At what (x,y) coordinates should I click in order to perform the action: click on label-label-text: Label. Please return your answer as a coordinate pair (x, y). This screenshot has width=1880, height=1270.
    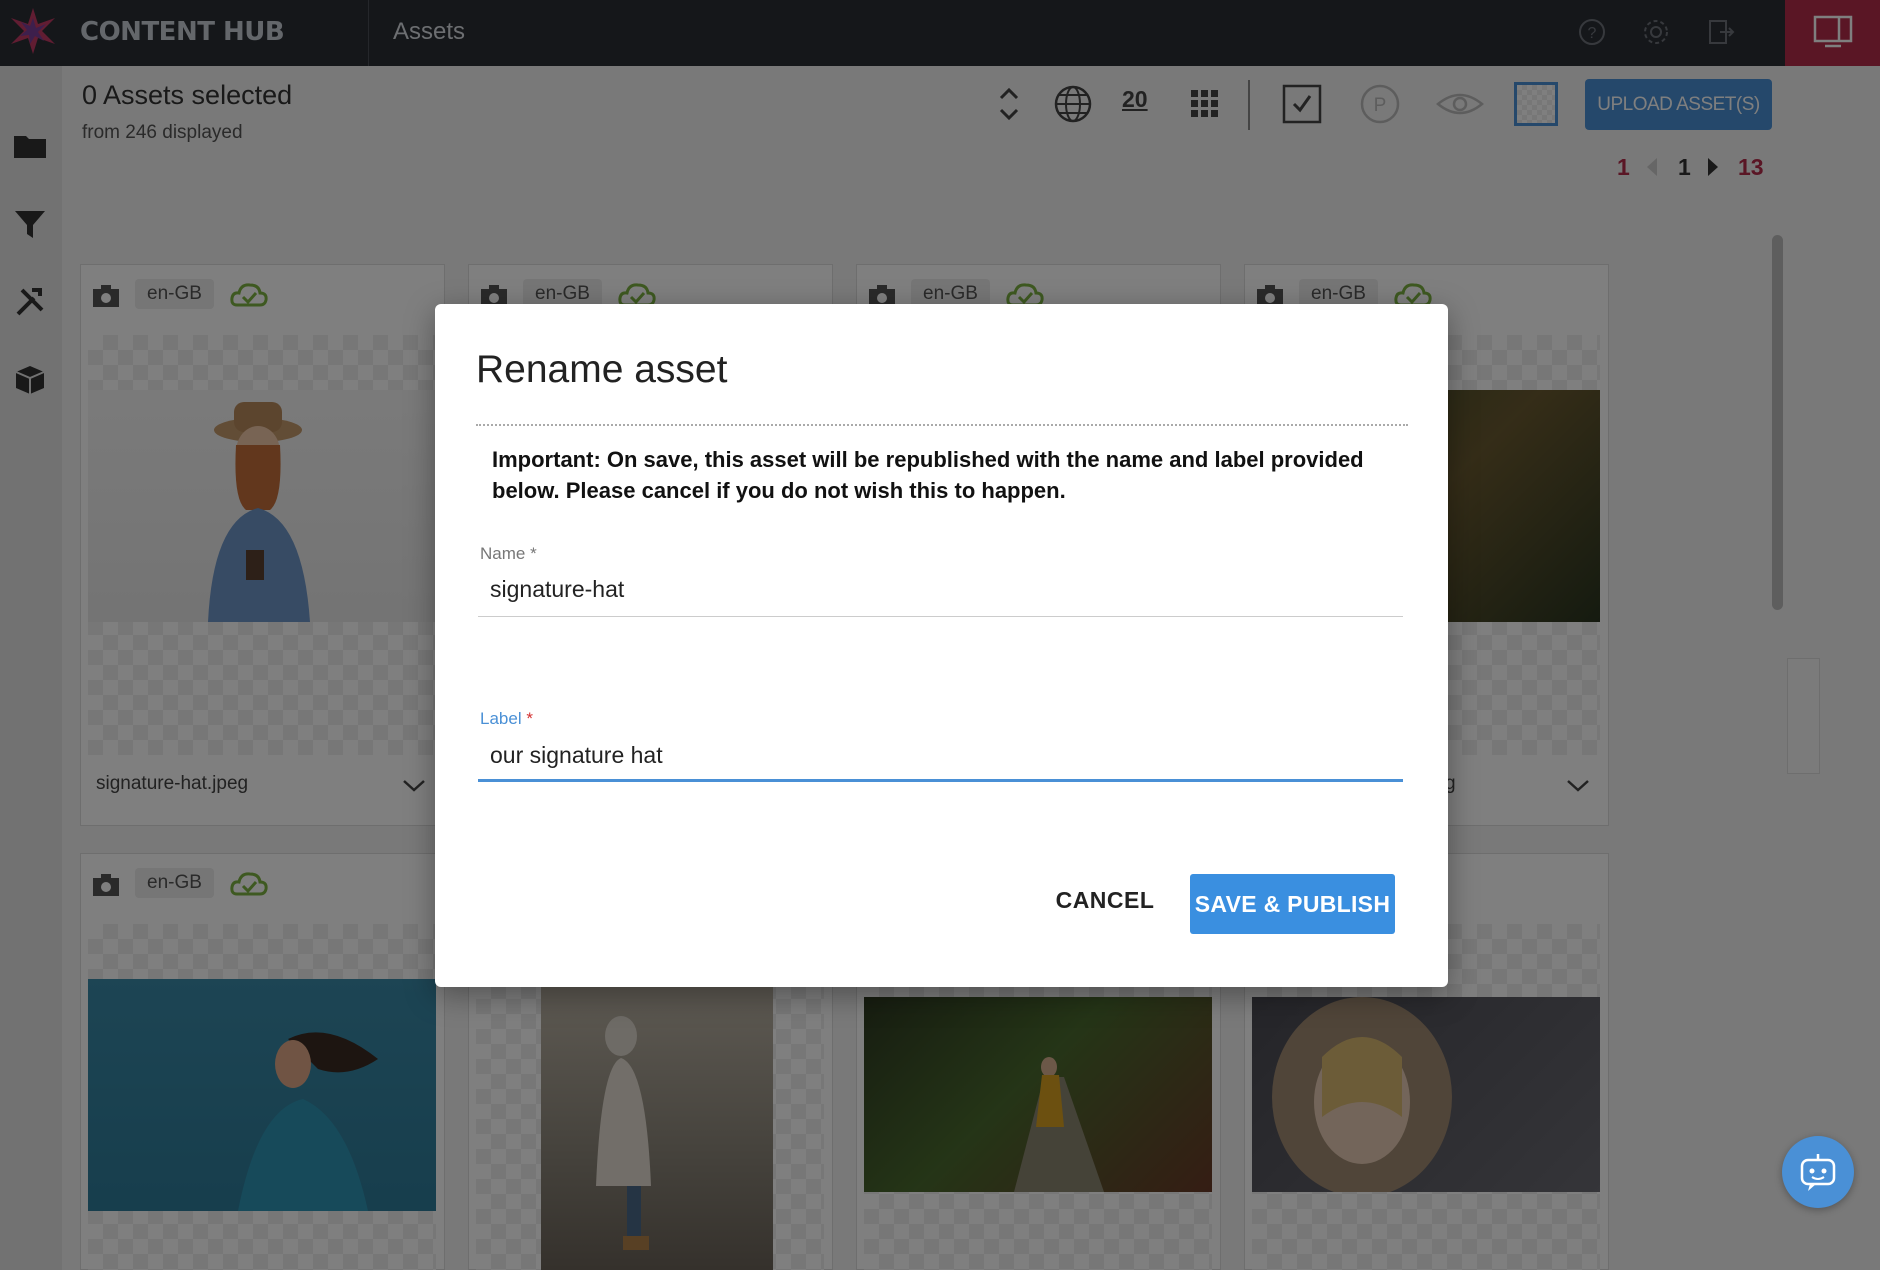
    Looking at the image, I should click on (501, 718).